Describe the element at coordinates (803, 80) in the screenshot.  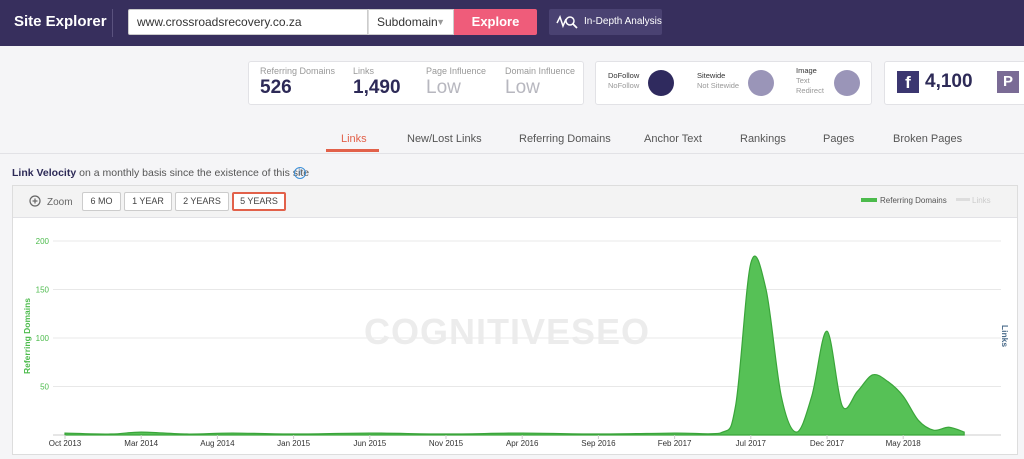
I see `text-label: Text` at that location.